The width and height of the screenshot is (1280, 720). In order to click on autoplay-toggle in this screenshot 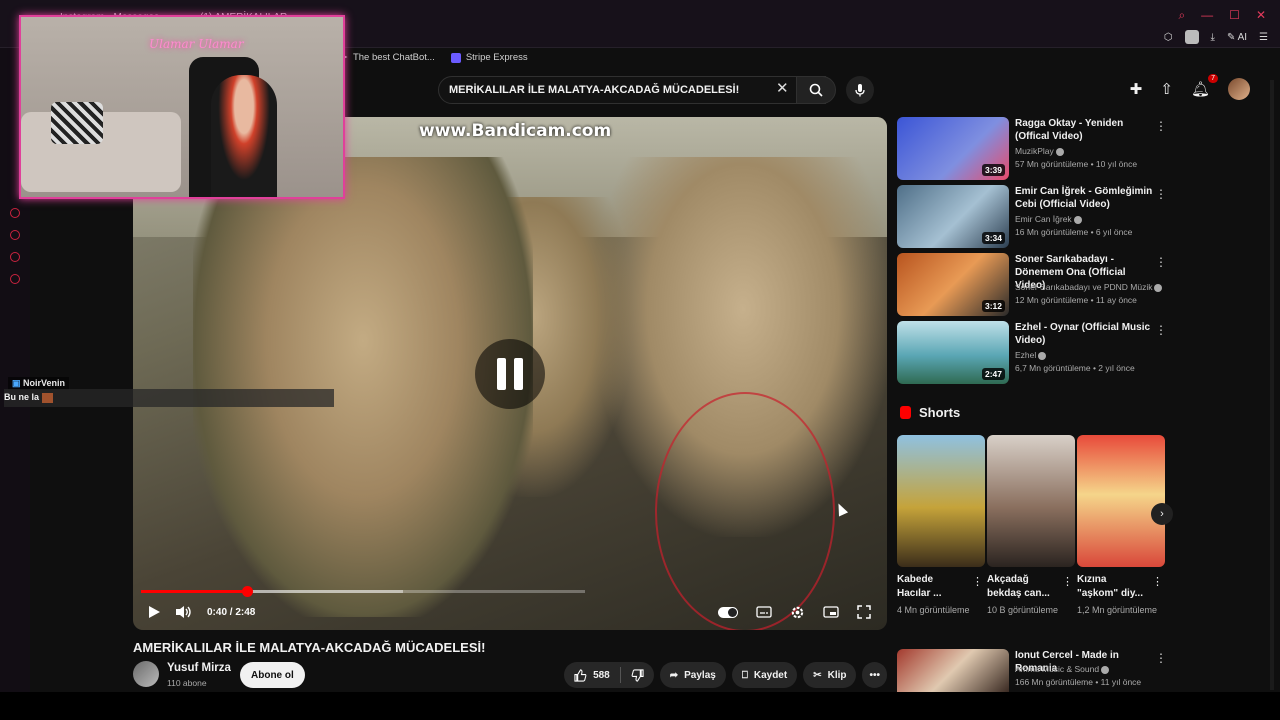, I will do `click(728, 612)`.